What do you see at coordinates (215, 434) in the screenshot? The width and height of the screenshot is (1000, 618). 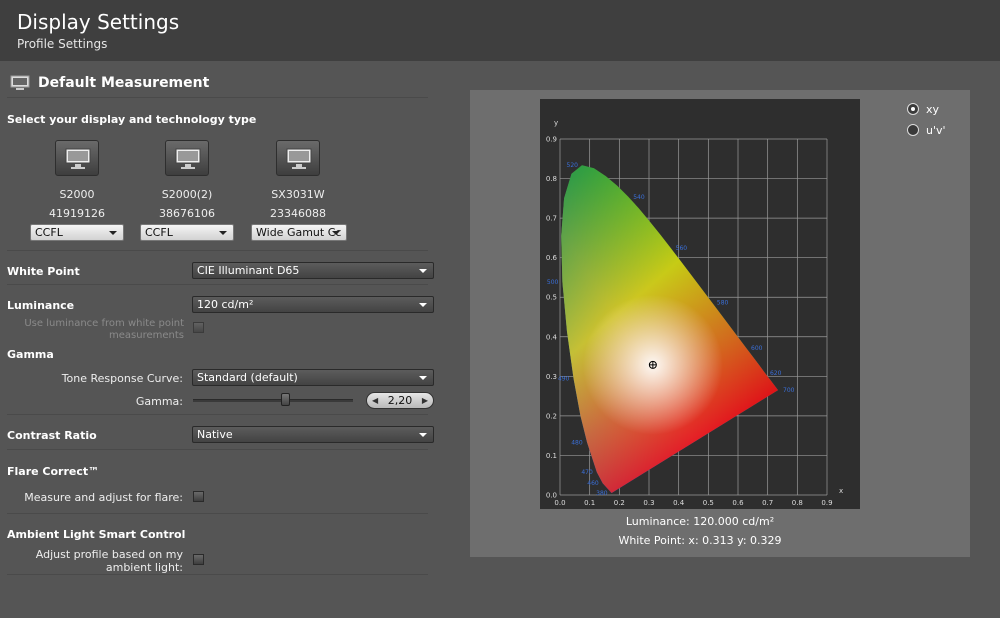 I see `contrast-value: Native` at bounding box center [215, 434].